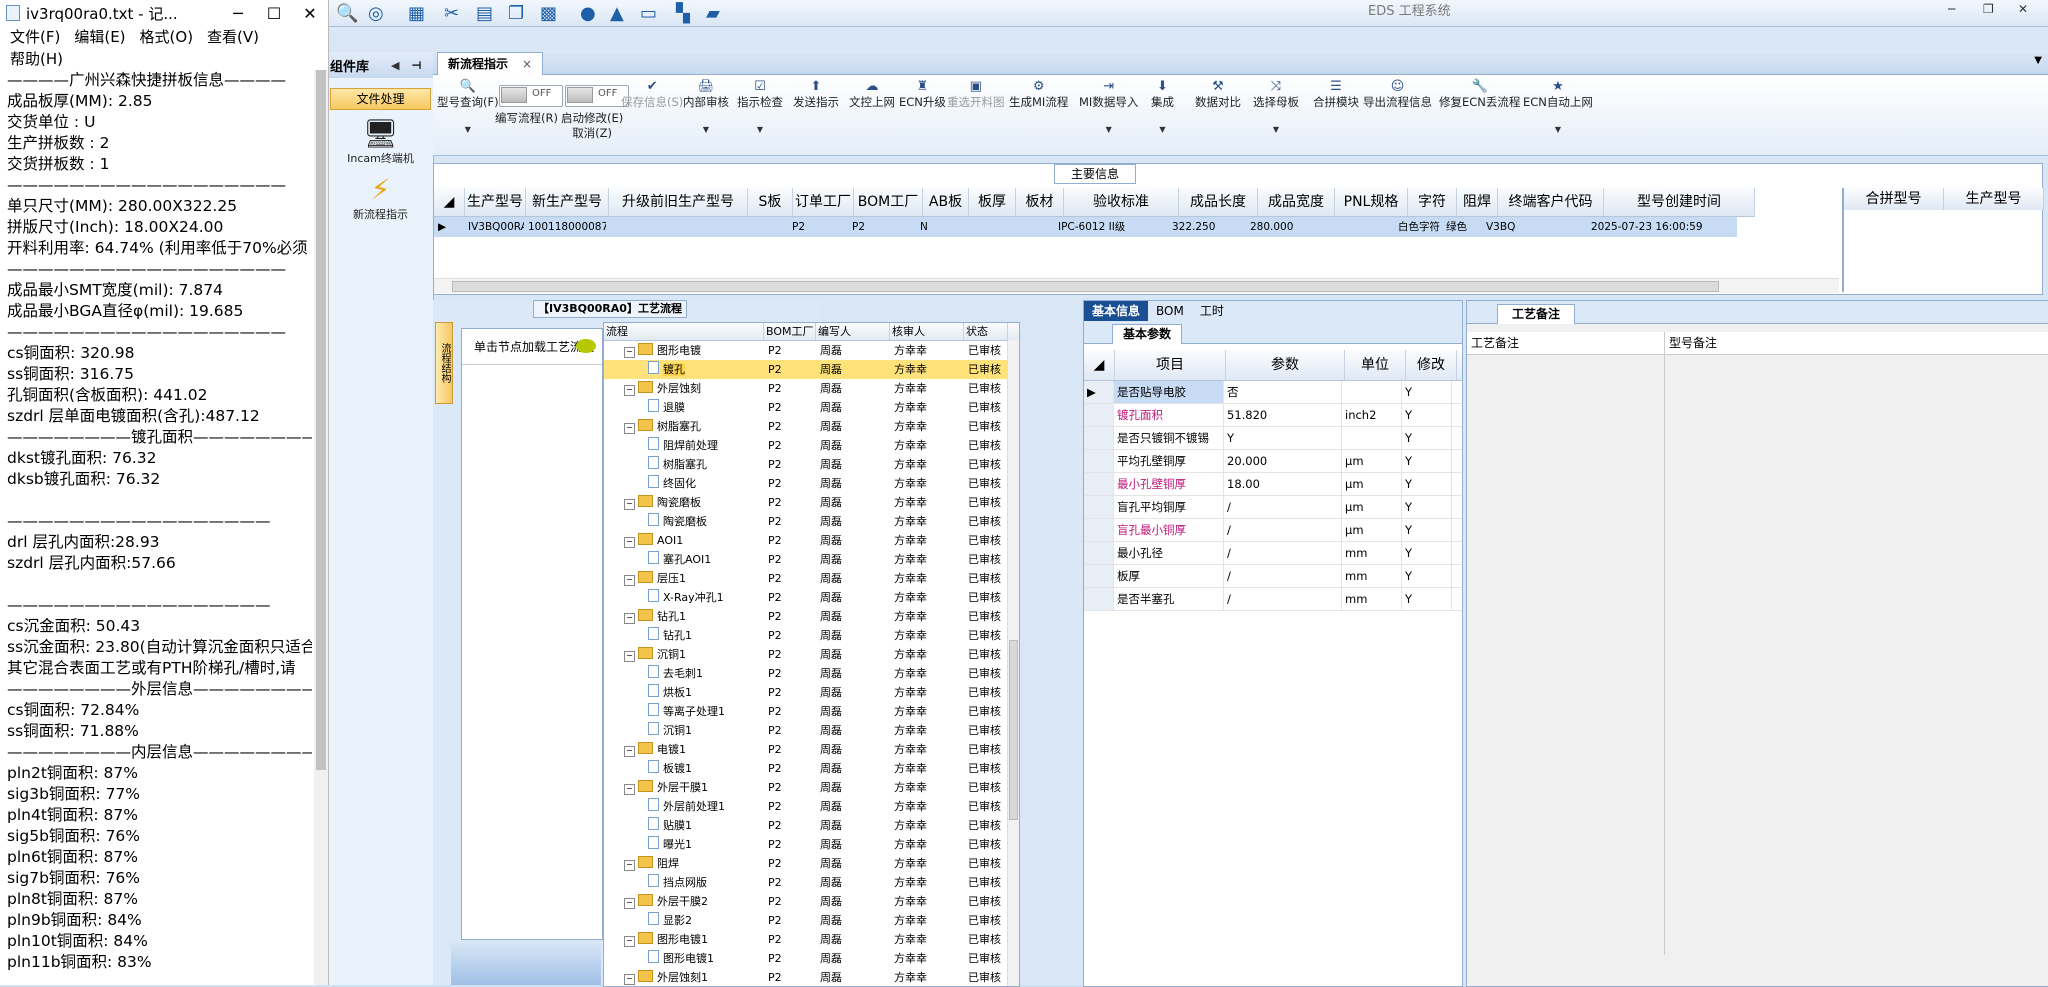  Describe the element at coordinates (986, 331) in the screenshot. I see `column-header: 状态` at that location.